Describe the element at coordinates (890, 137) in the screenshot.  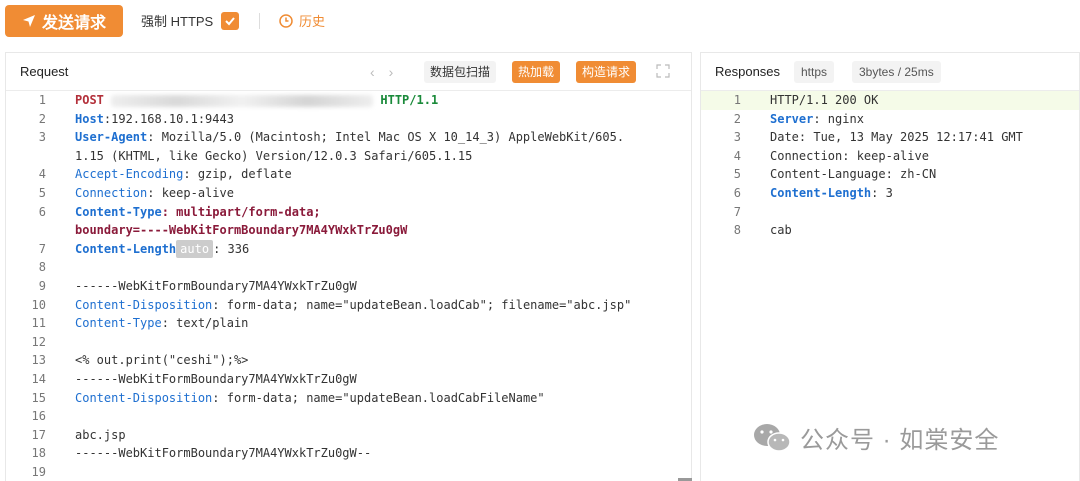
I see `code-line: 3 Date: Tue, 13 May 2025 12:17:41 GMT` at that location.